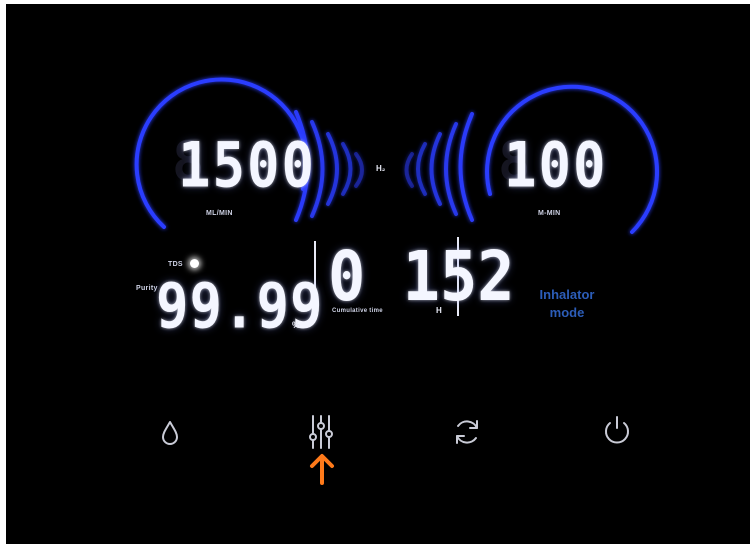 The height and width of the screenshot is (548, 756). I want to click on power-icon, so click(617, 430).